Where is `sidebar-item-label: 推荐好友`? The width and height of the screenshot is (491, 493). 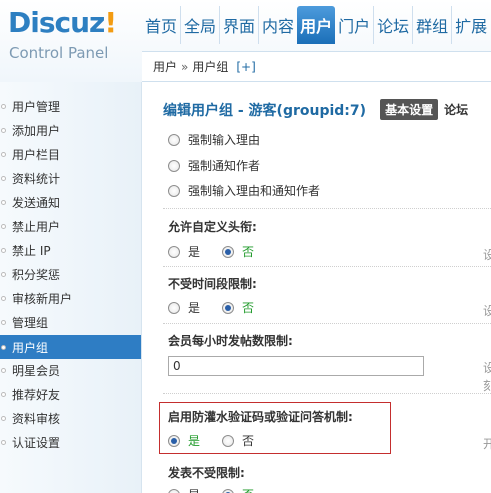
sidebar-item-label: 推荐好友 is located at coordinates (36, 394).